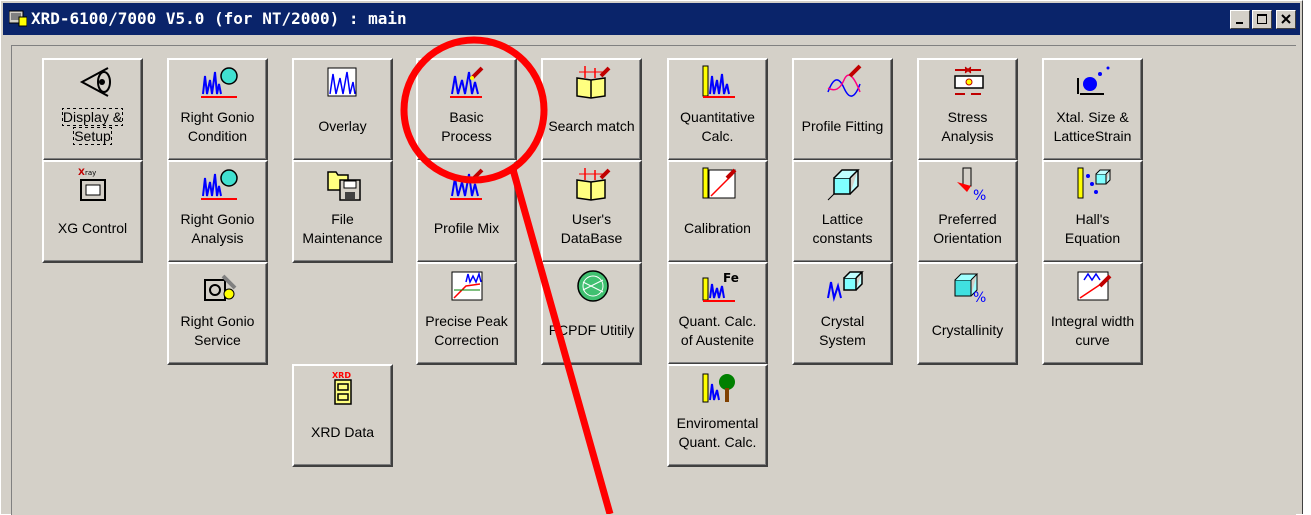  What do you see at coordinates (18, 18) in the screenshot?
I see `app-icon` at bounding box center [18, 18].